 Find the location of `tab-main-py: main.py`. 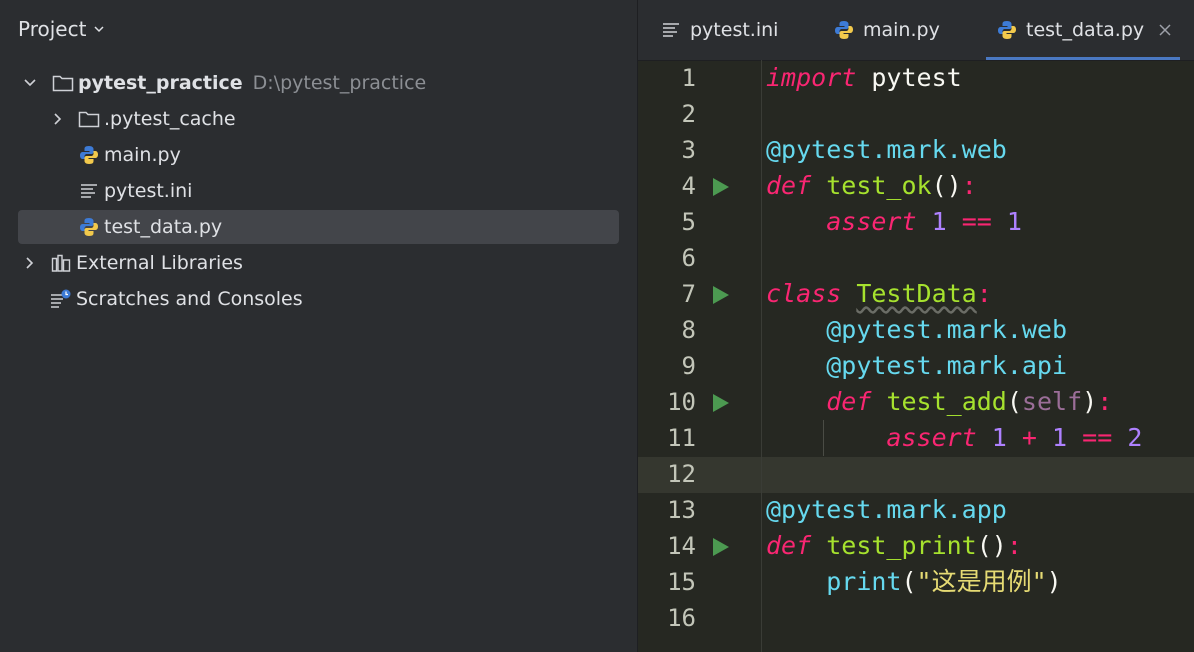

tab-main-py: main.py is located at coordinates (886, 30).